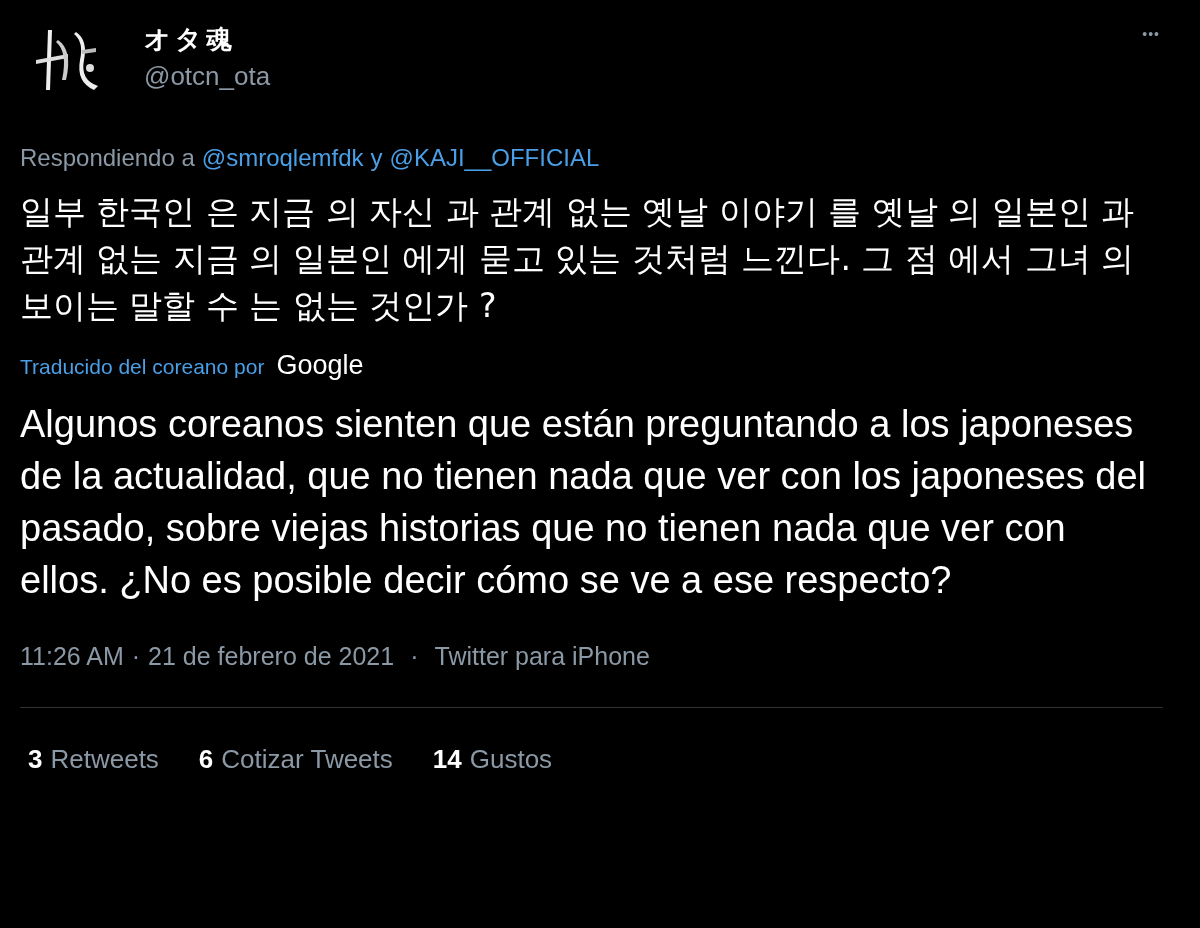 The width and height of the screenshot is (1200, 928). I want to click on tweet-source: Twitter para iPhone, so click(542, 656).